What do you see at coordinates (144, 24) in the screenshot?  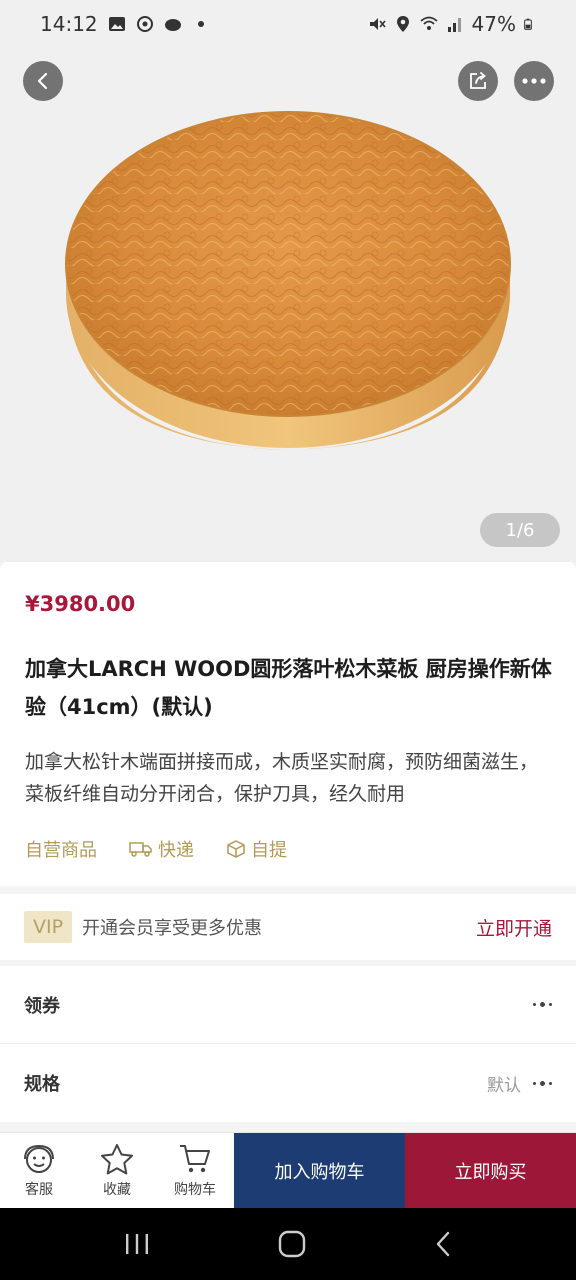 I see `sync-icon` at bounding box center [144, 24].